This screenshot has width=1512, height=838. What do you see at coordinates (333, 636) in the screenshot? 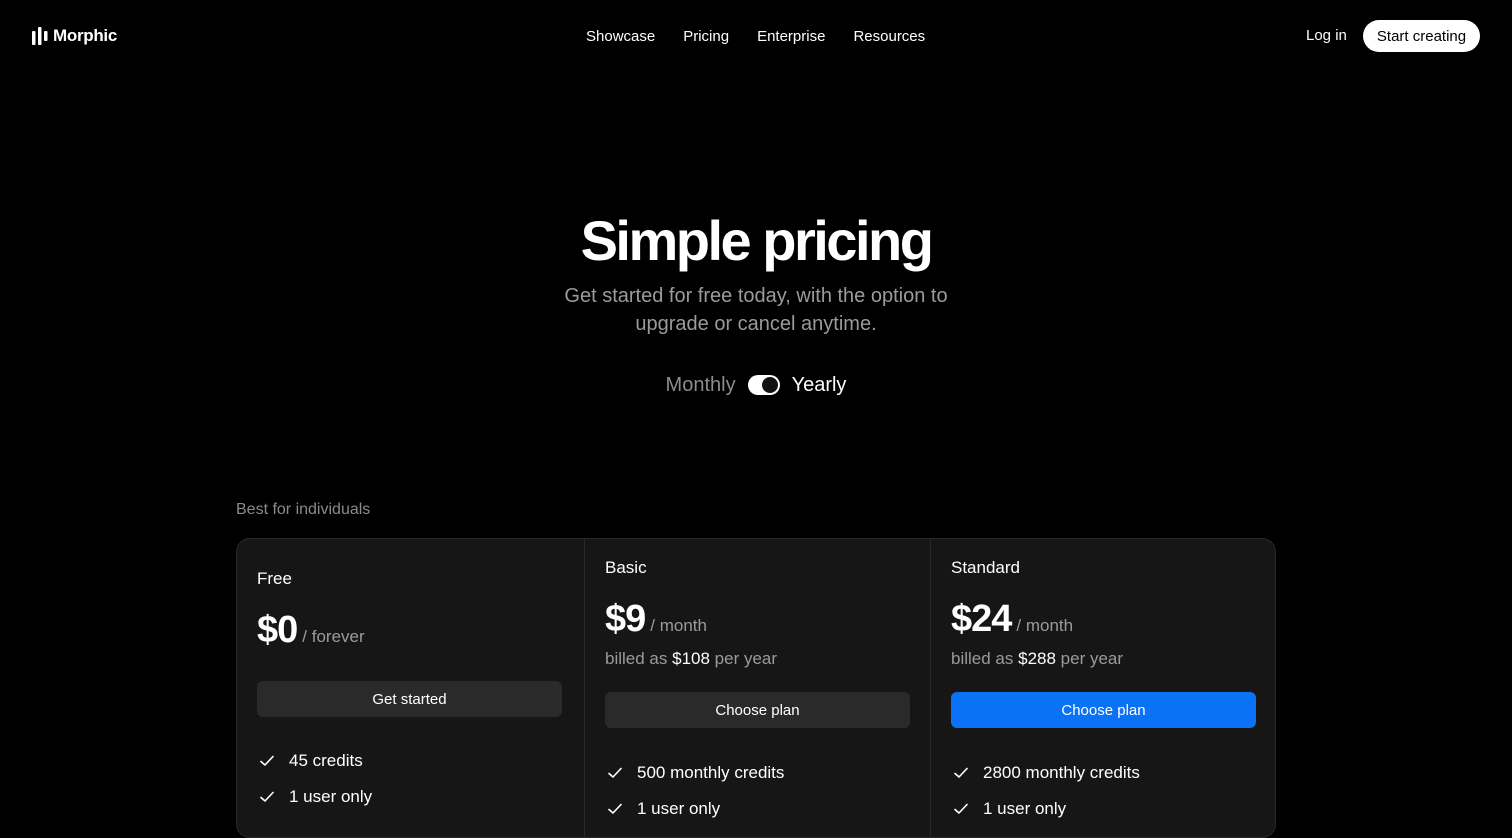
I see `plan-period: / forever` at bounding box center [333, 636].